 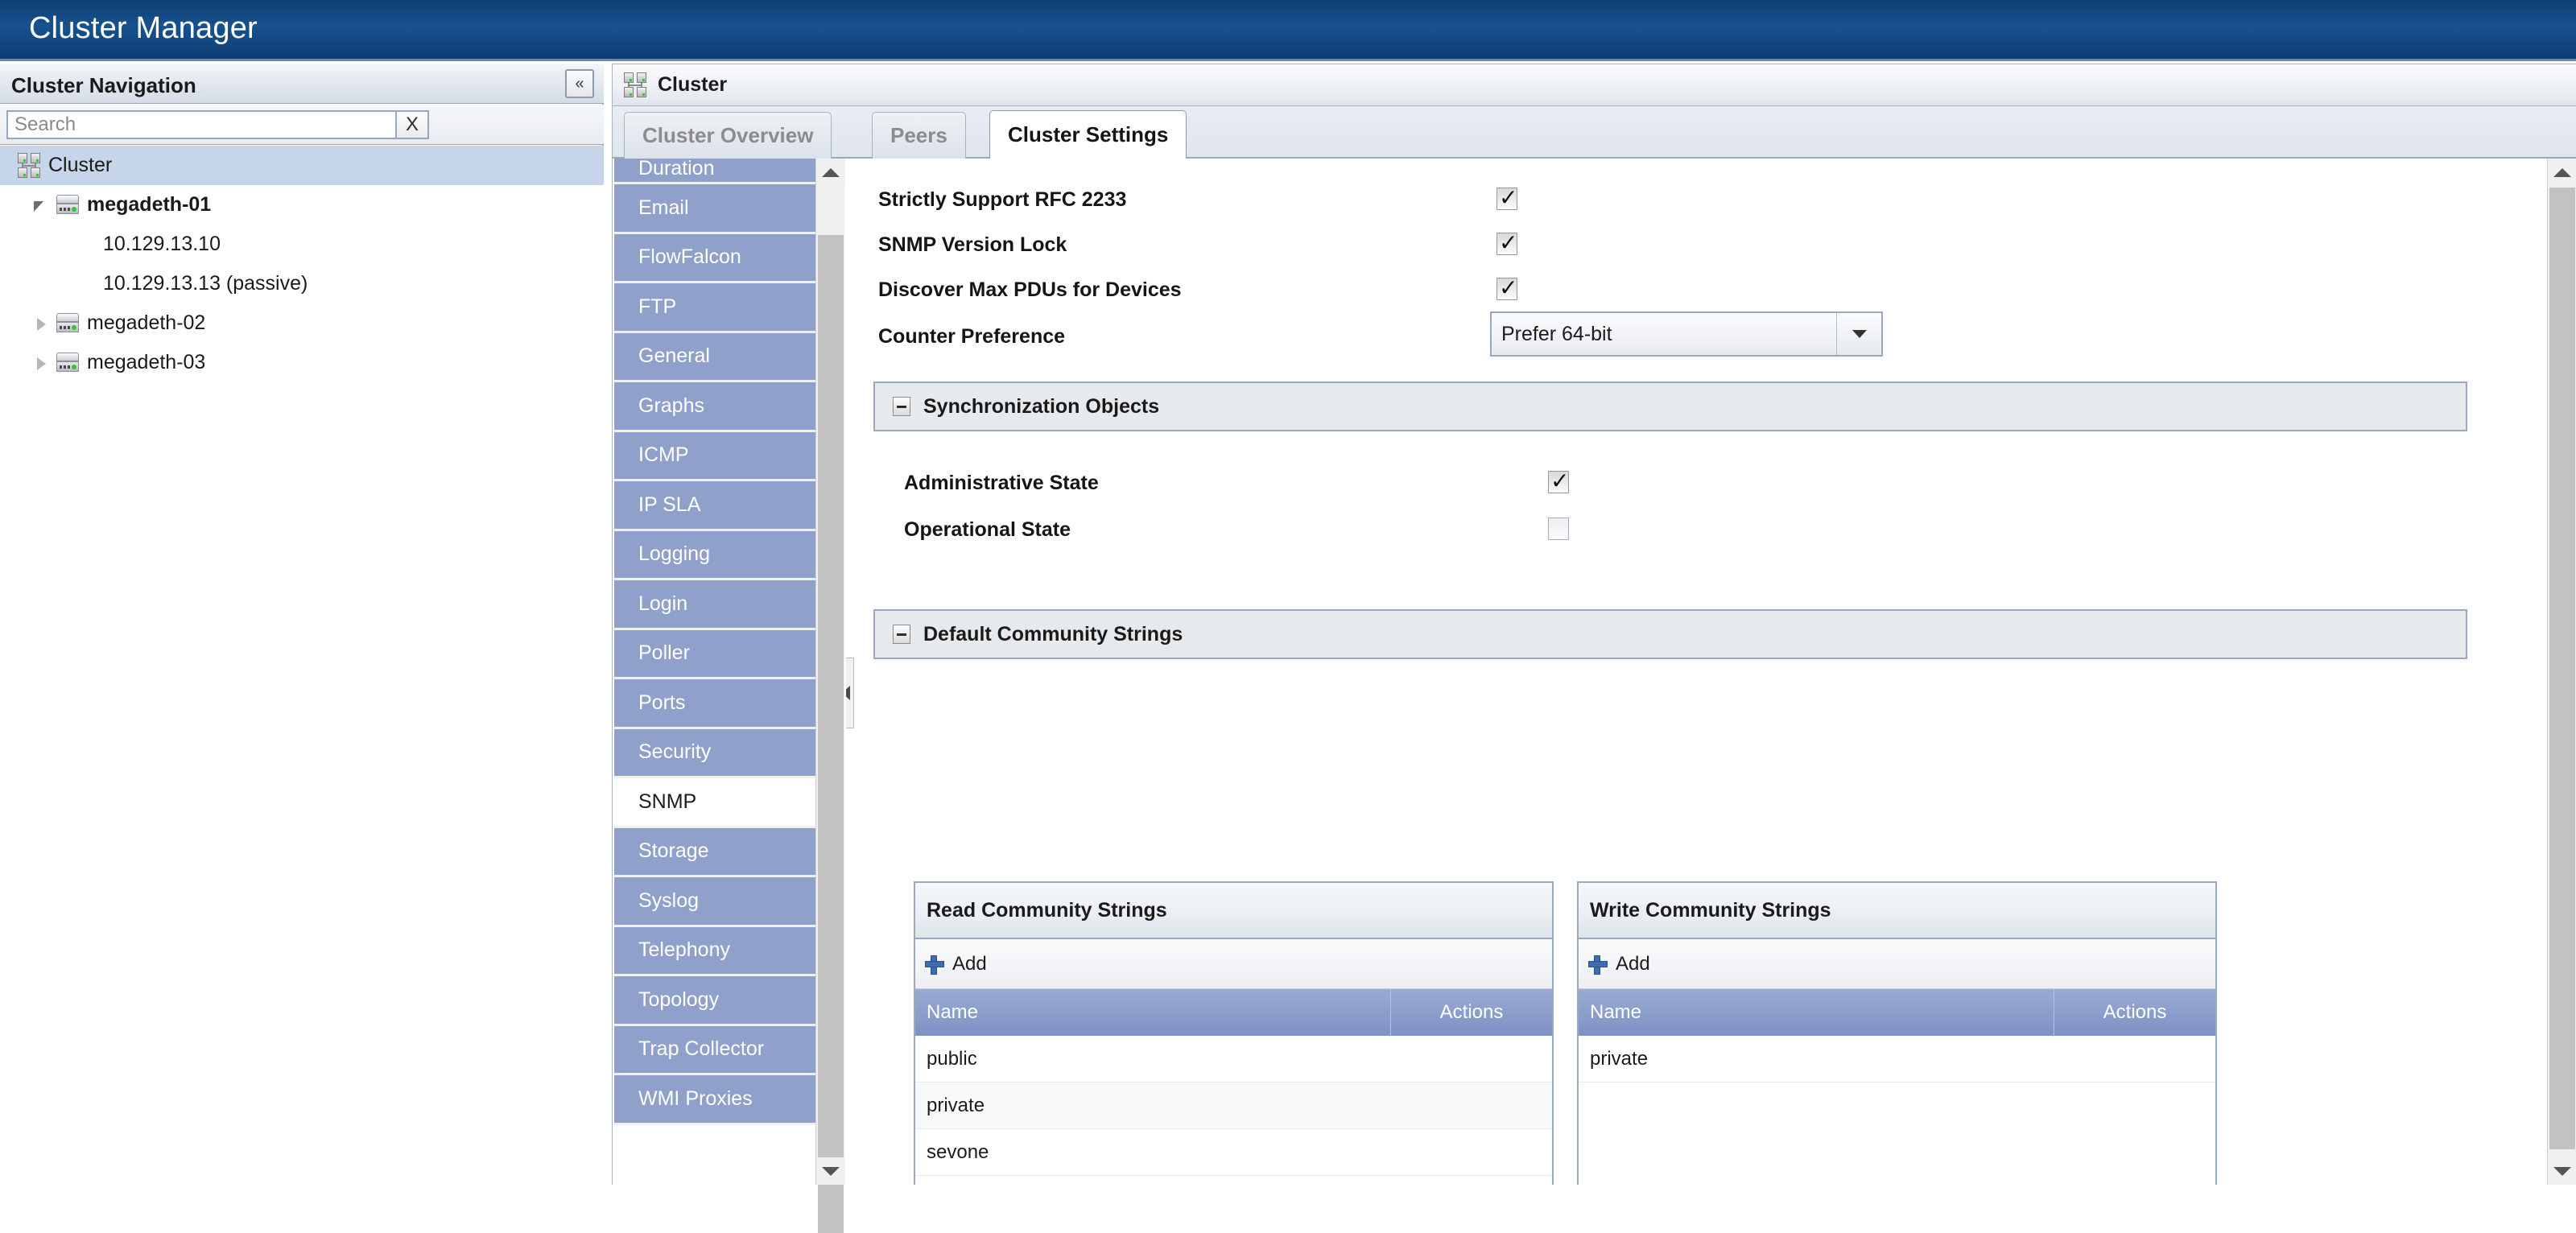 I want to click on double-chevron-left-icon: «, so click(x=579, y=84).